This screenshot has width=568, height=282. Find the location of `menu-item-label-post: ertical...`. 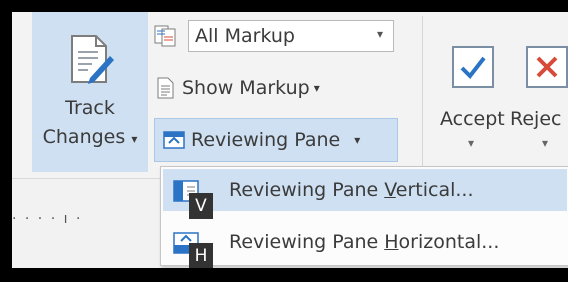

menu-item-label-post: ertical... is located at coordinates (434, 190).